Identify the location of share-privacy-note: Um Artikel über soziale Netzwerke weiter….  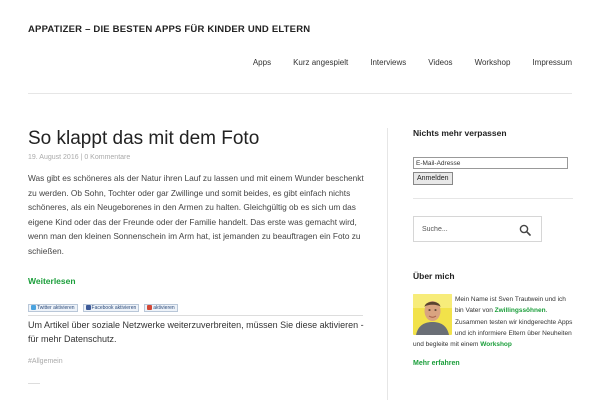
(196, 332).